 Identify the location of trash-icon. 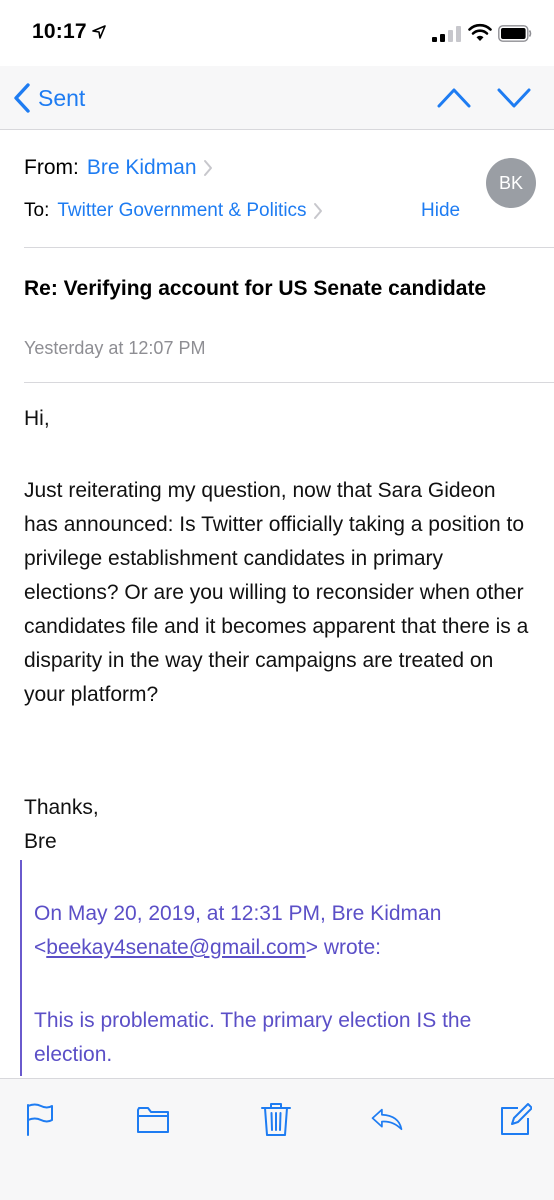
(276, 1119).